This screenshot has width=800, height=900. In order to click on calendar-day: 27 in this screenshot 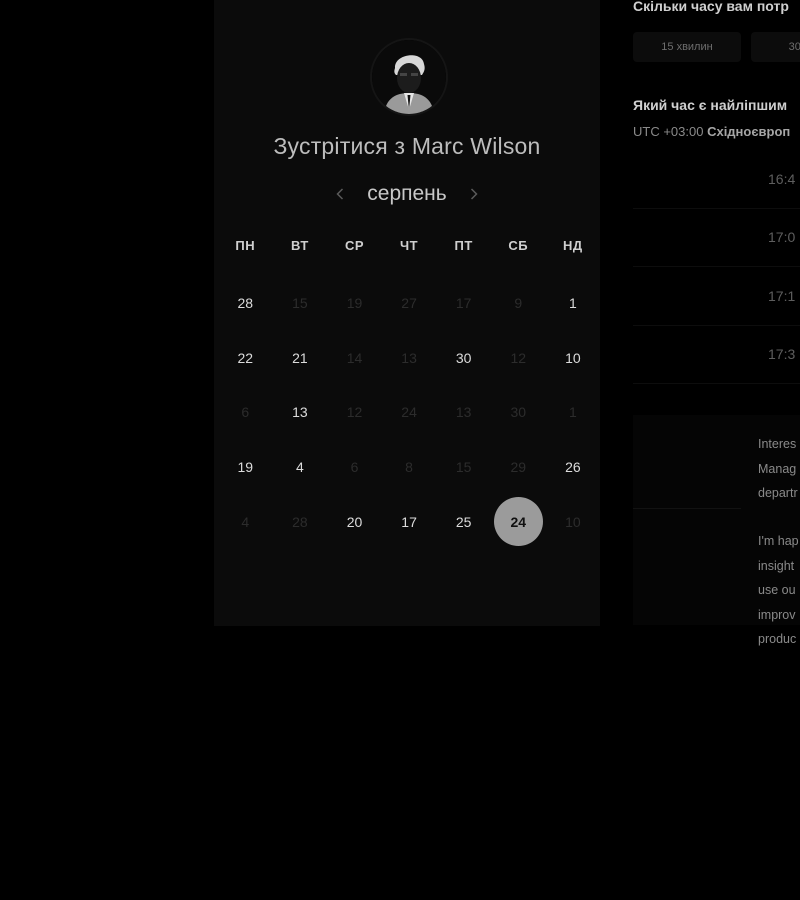, I will do `click(409, 303)`.